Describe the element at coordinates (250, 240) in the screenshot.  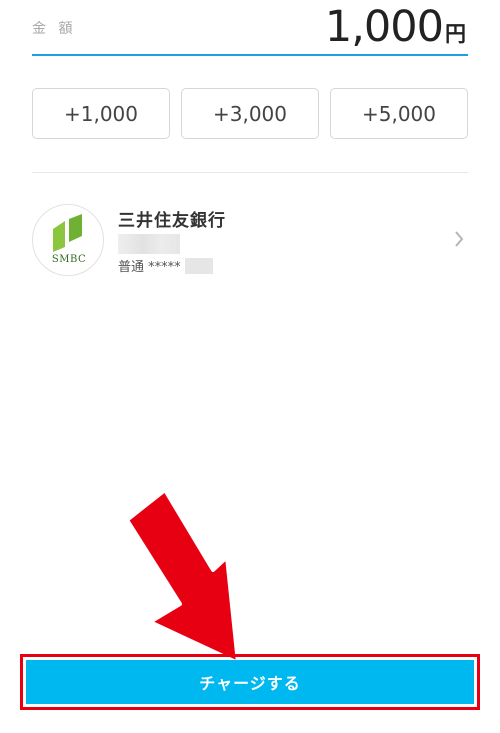
I see `bank-account-selector: SMBC 三井住友銀行 普通 *****` at that location.